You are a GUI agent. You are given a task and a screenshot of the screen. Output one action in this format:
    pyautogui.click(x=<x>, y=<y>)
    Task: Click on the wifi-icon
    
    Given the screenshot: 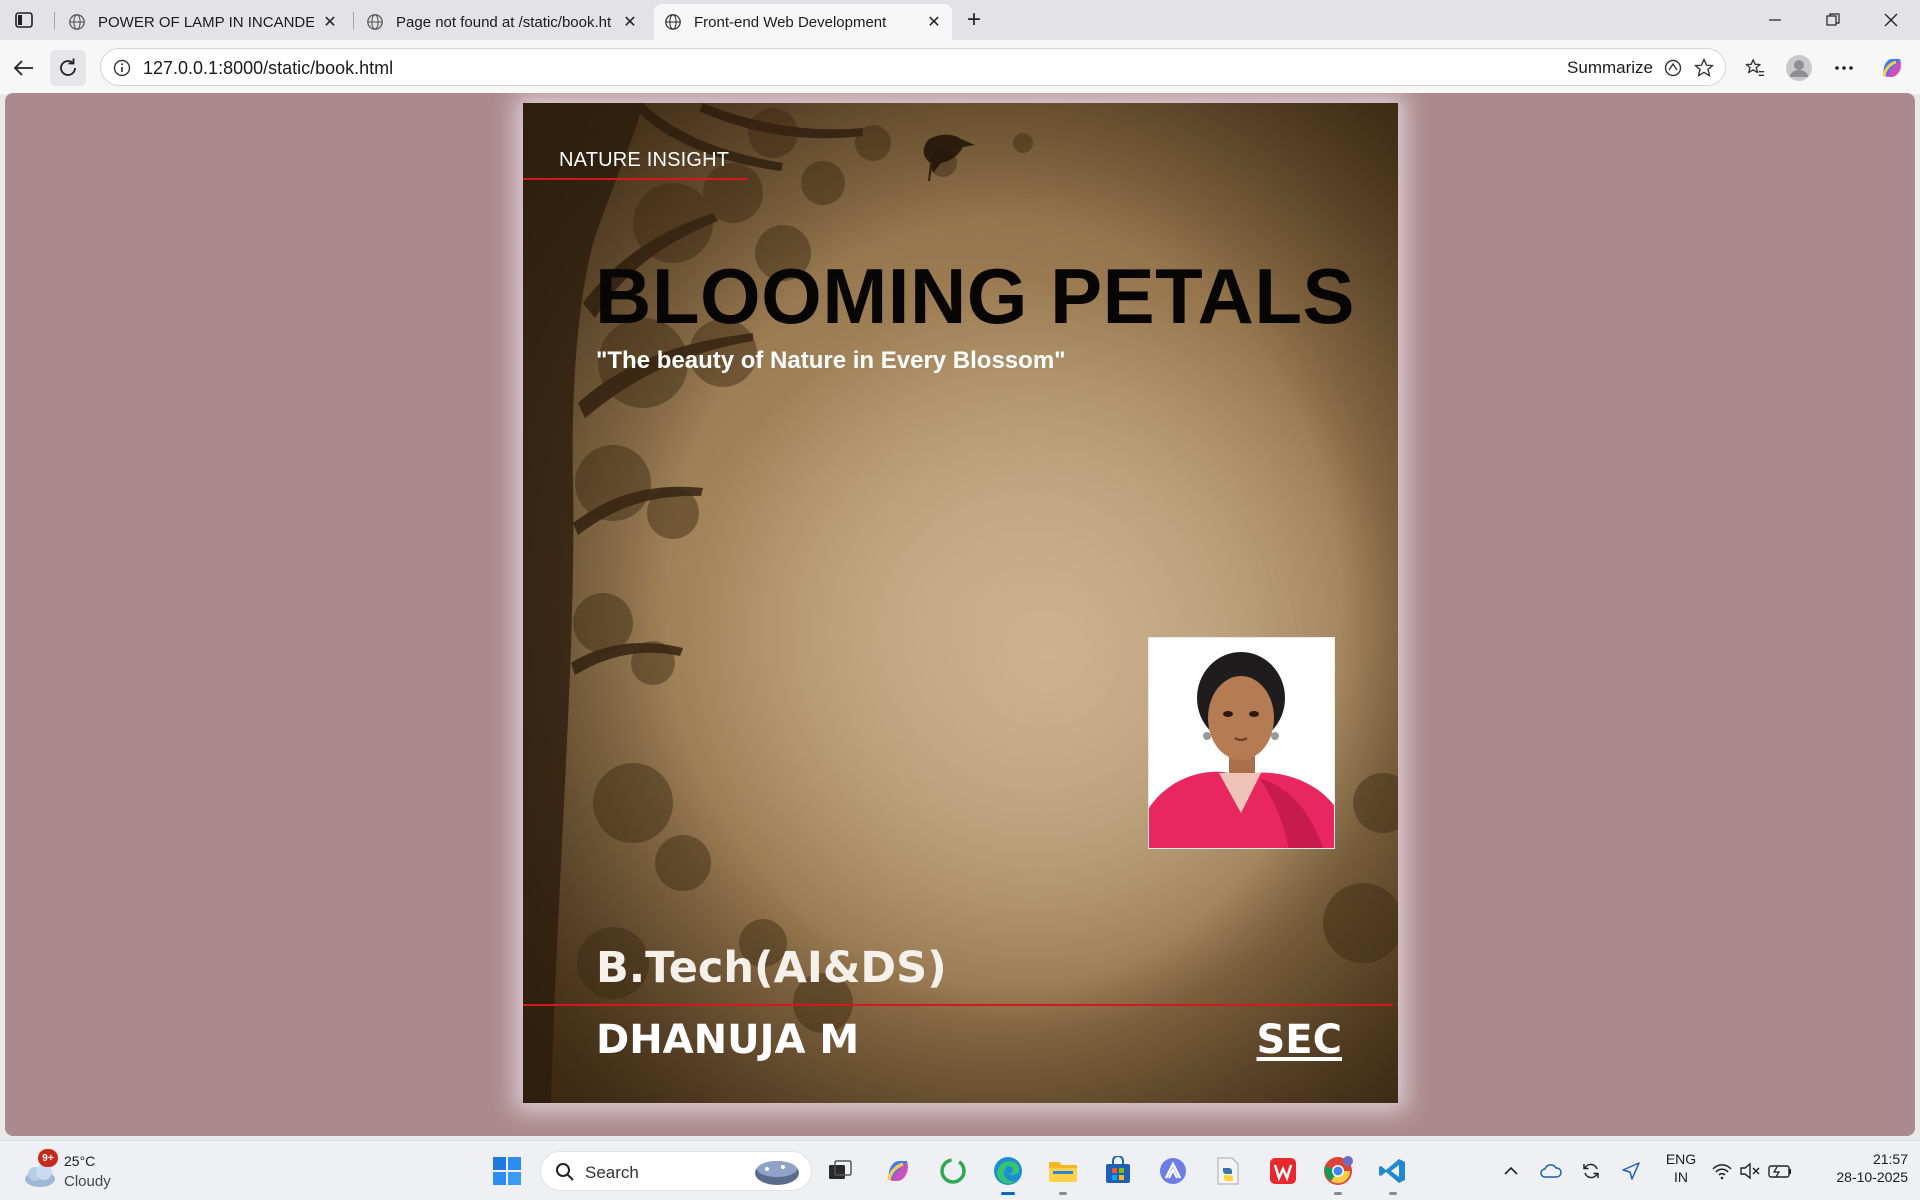 What is the action you would take?
    pyautogui.click(x=1722, y=1172)
    